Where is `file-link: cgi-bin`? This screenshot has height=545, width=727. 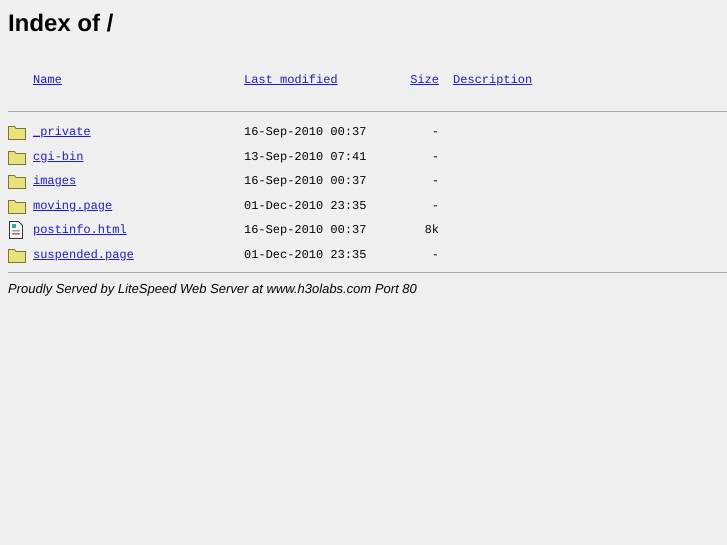
file-link: cgi-bin is located at coordinates (58, 157).